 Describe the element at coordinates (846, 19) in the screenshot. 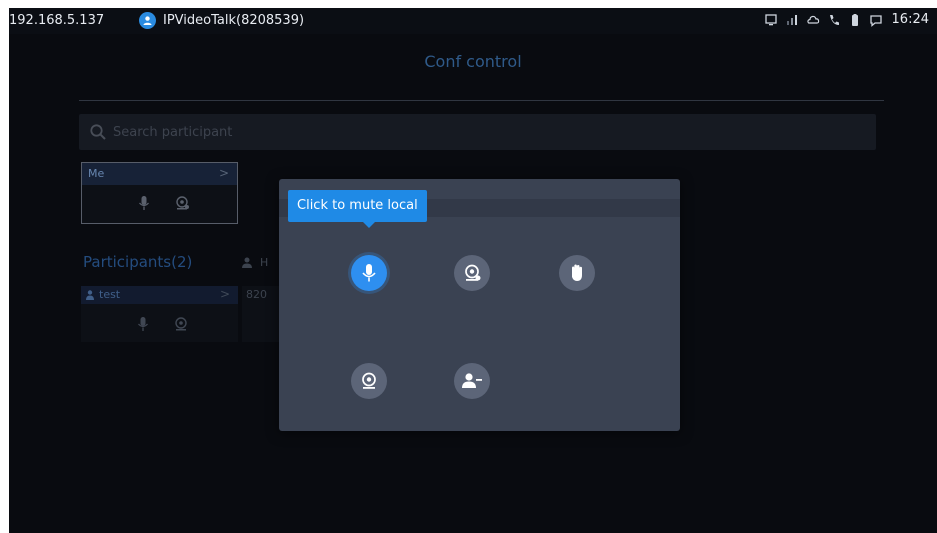

I see `status-icons: 16:24` at that location.